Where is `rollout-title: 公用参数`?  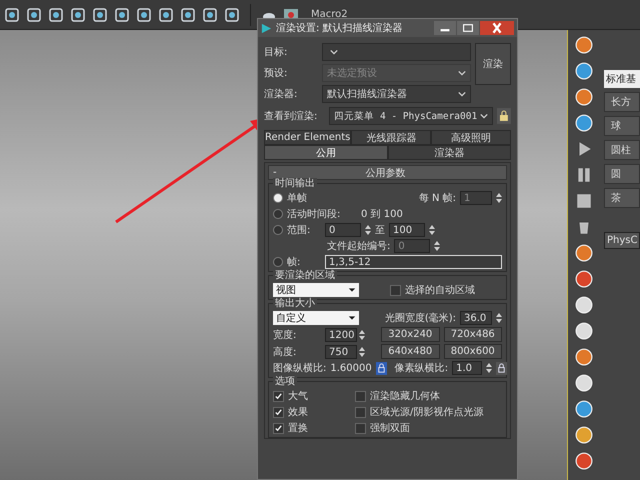
rollout-title: 公用参数 is located at coordinates (385, 173).